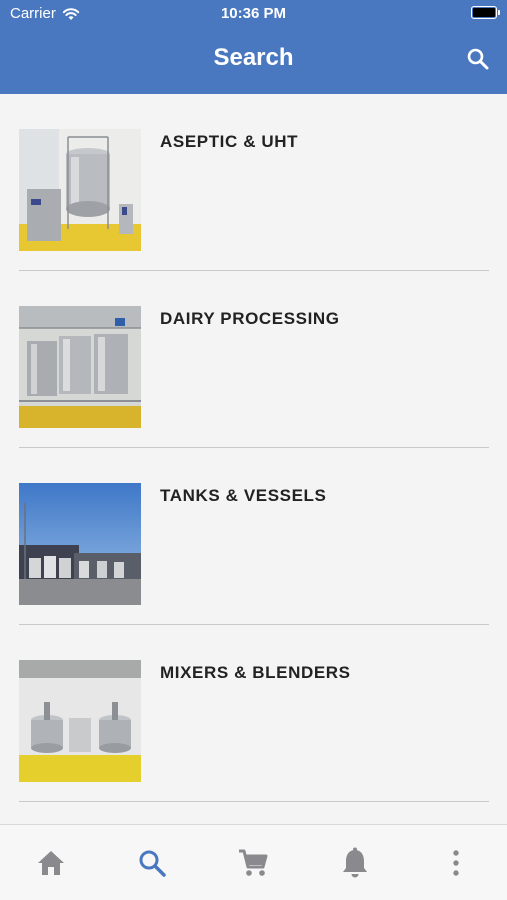 The height and width of the screenshot is (900, 507). I want to click on status-bar: Carrier 10:36 PM, so click(253, 14).